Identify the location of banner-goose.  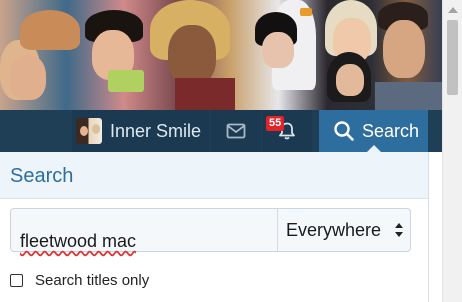
(306, 12).